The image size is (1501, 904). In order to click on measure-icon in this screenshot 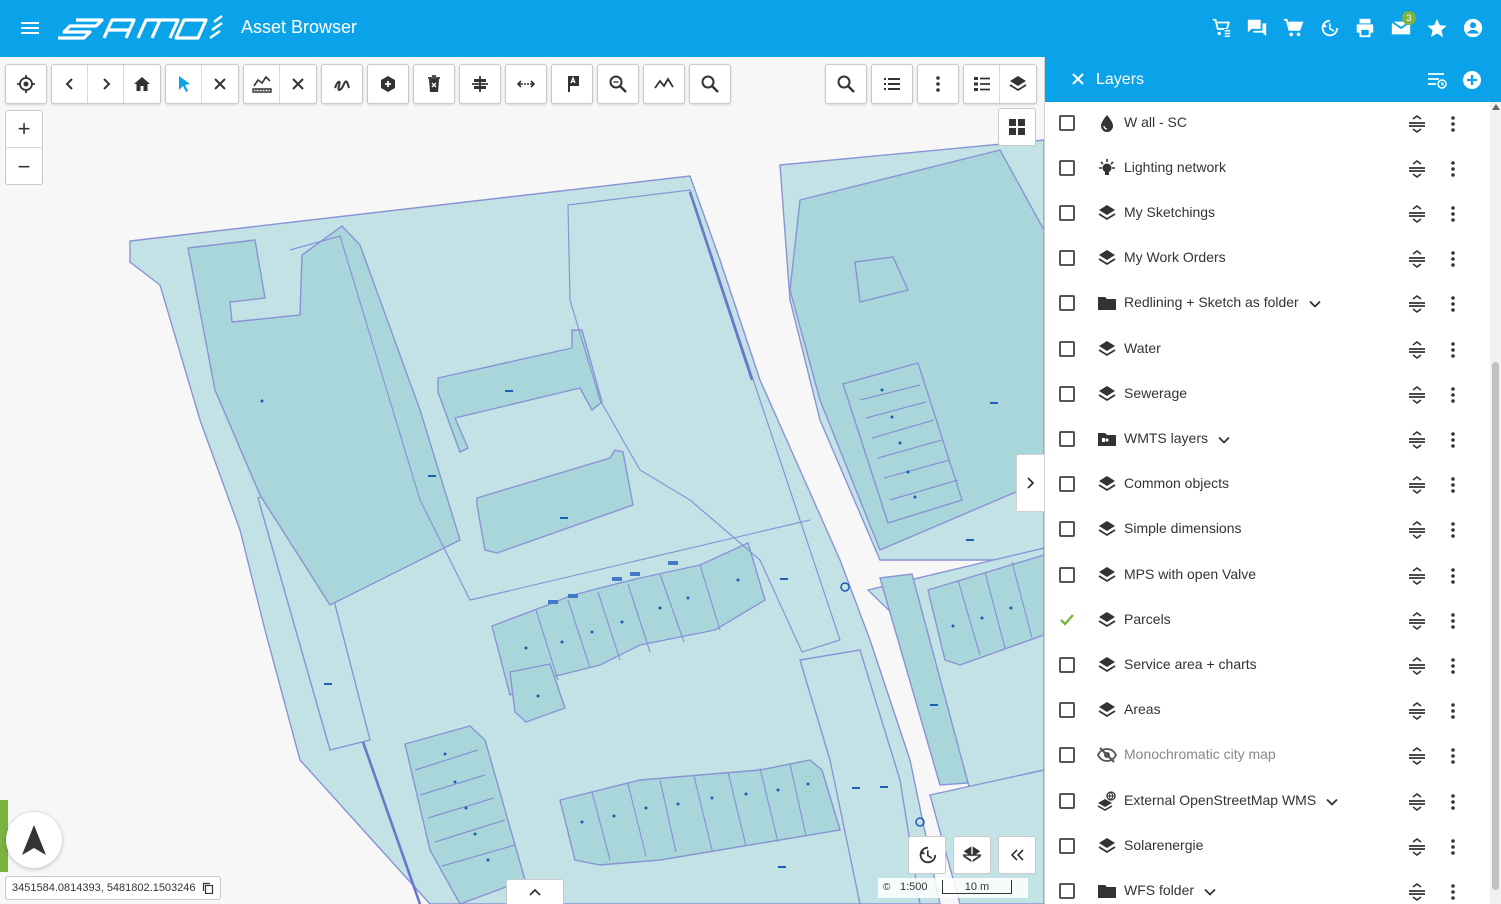, I will do `click(262, 84)`.